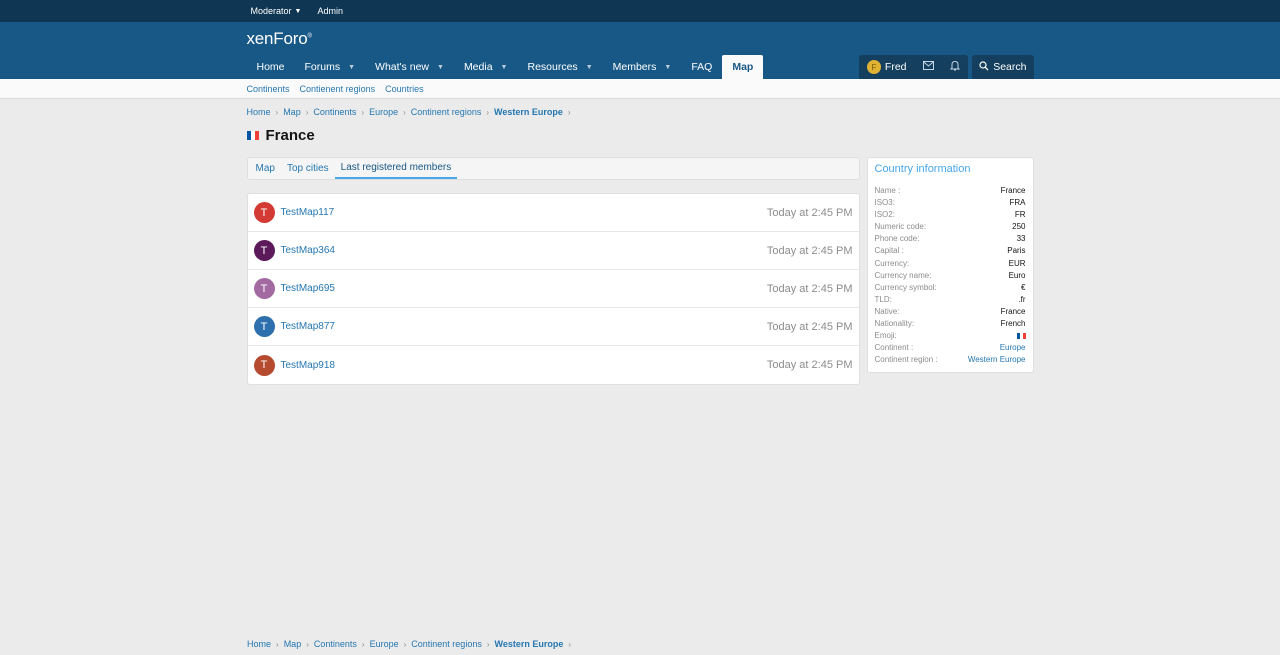  What do you see at coordinates (553, 365) in the screenshot?
I see `list-item: T TestMap918 Today at 2:45 PM` at bounding box center [553, 365].